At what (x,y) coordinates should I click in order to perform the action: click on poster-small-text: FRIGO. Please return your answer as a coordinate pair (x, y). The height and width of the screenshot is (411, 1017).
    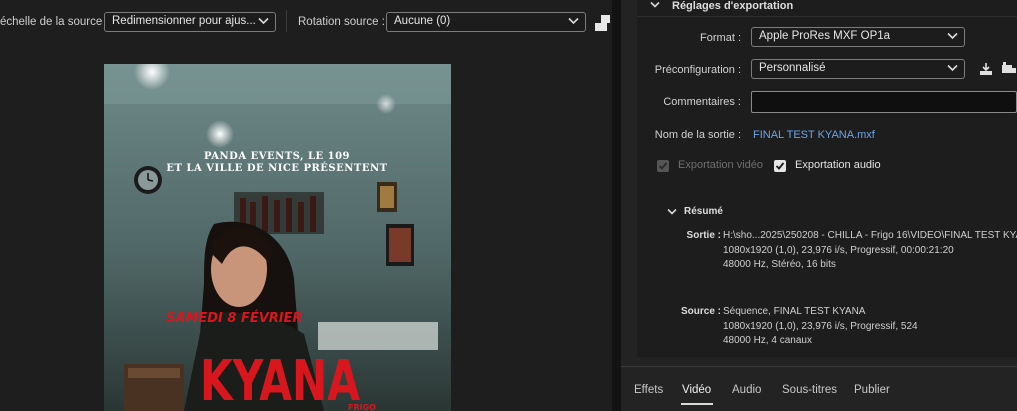
    Looking at the image, I should click on (362, 407).